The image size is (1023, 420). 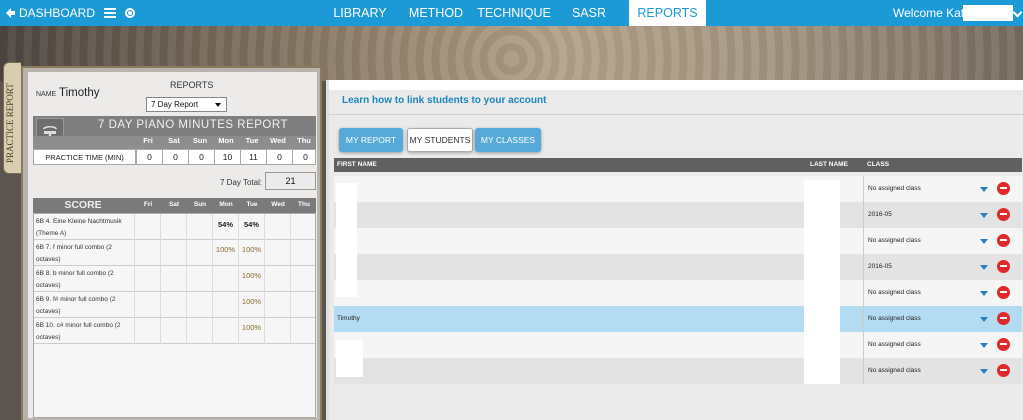 I want to click on redacted-last-names, so click(x=822, y=282).